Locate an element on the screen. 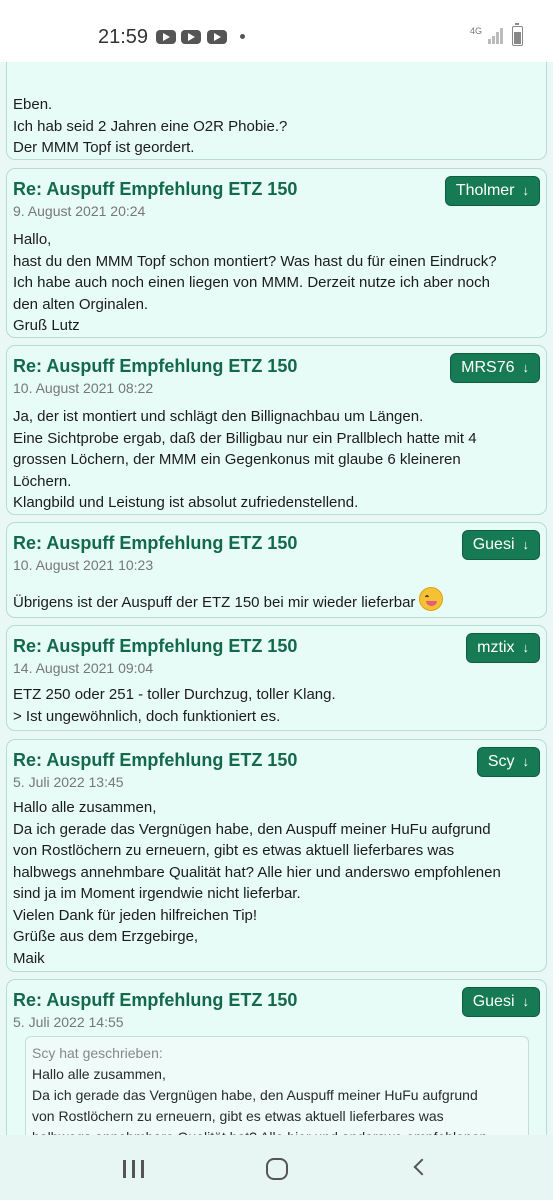 The height and width of the screenshot is (1200, 553). post-text-line: Vielen Dank für jeden hilfreichen Tip! is located at coordinates (135, 915).